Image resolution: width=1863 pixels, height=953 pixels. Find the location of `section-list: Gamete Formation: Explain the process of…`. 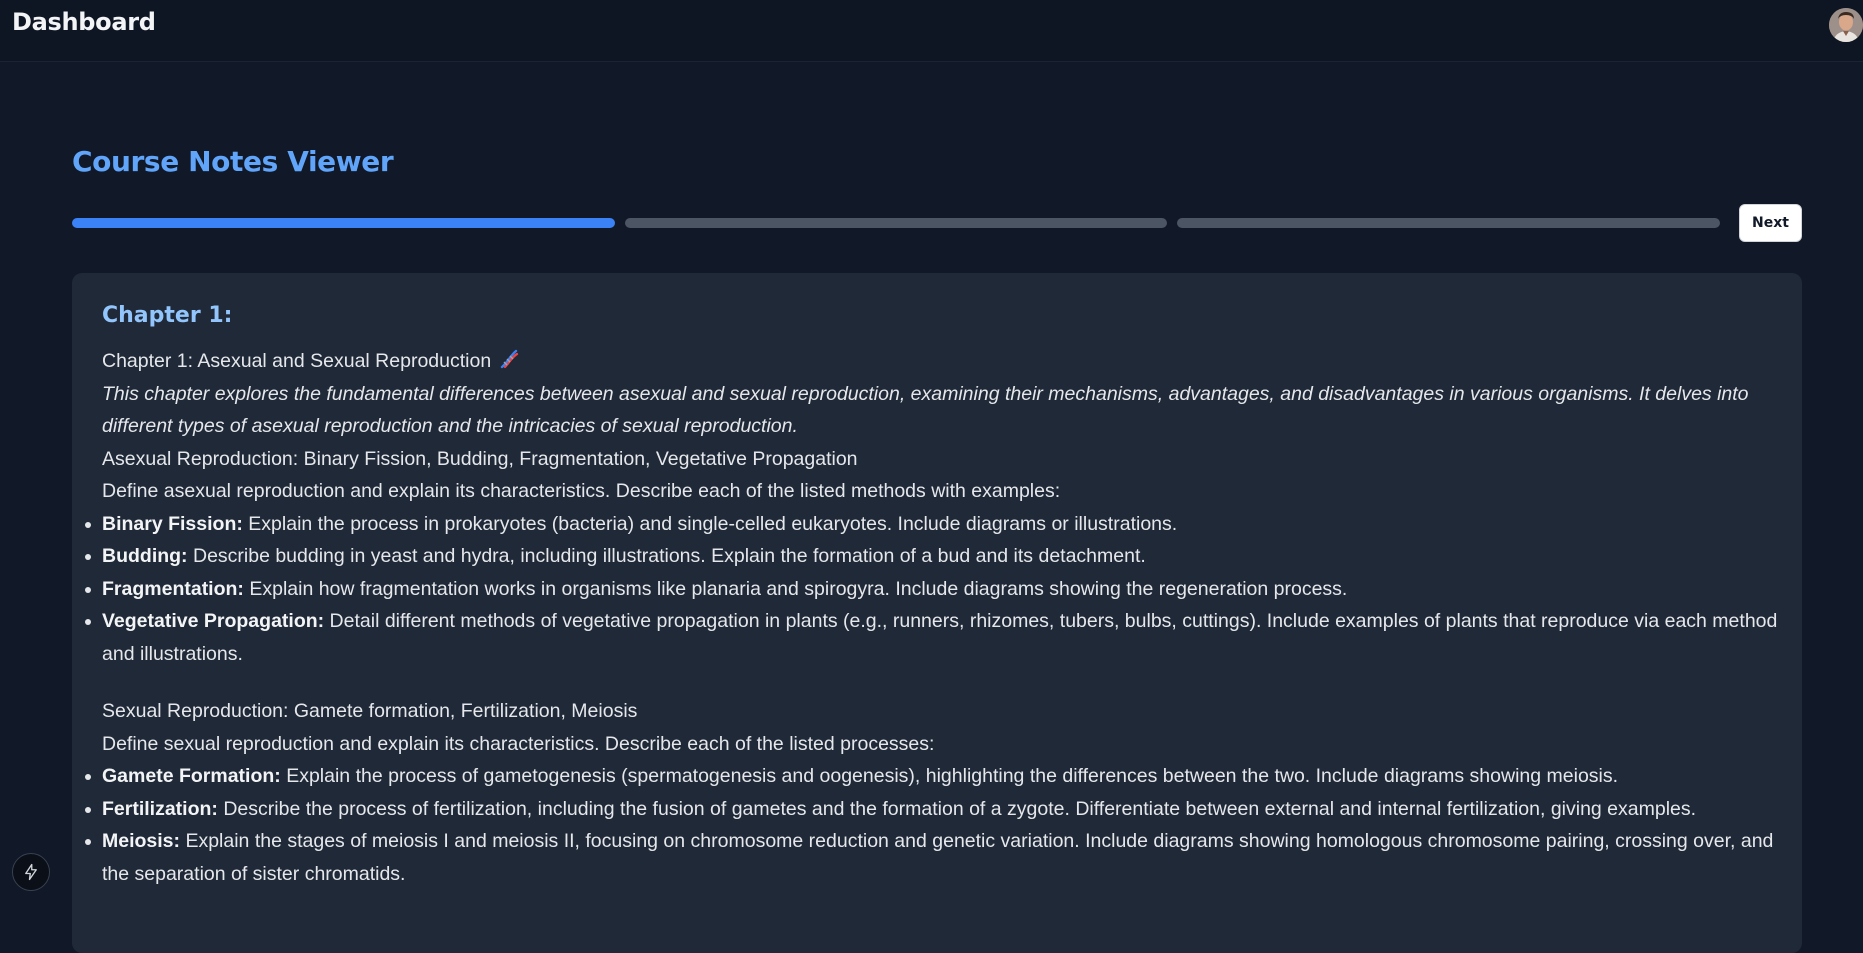

section-list: Gamete Formation: Explain the process of… is located at coordinates (933, 825).